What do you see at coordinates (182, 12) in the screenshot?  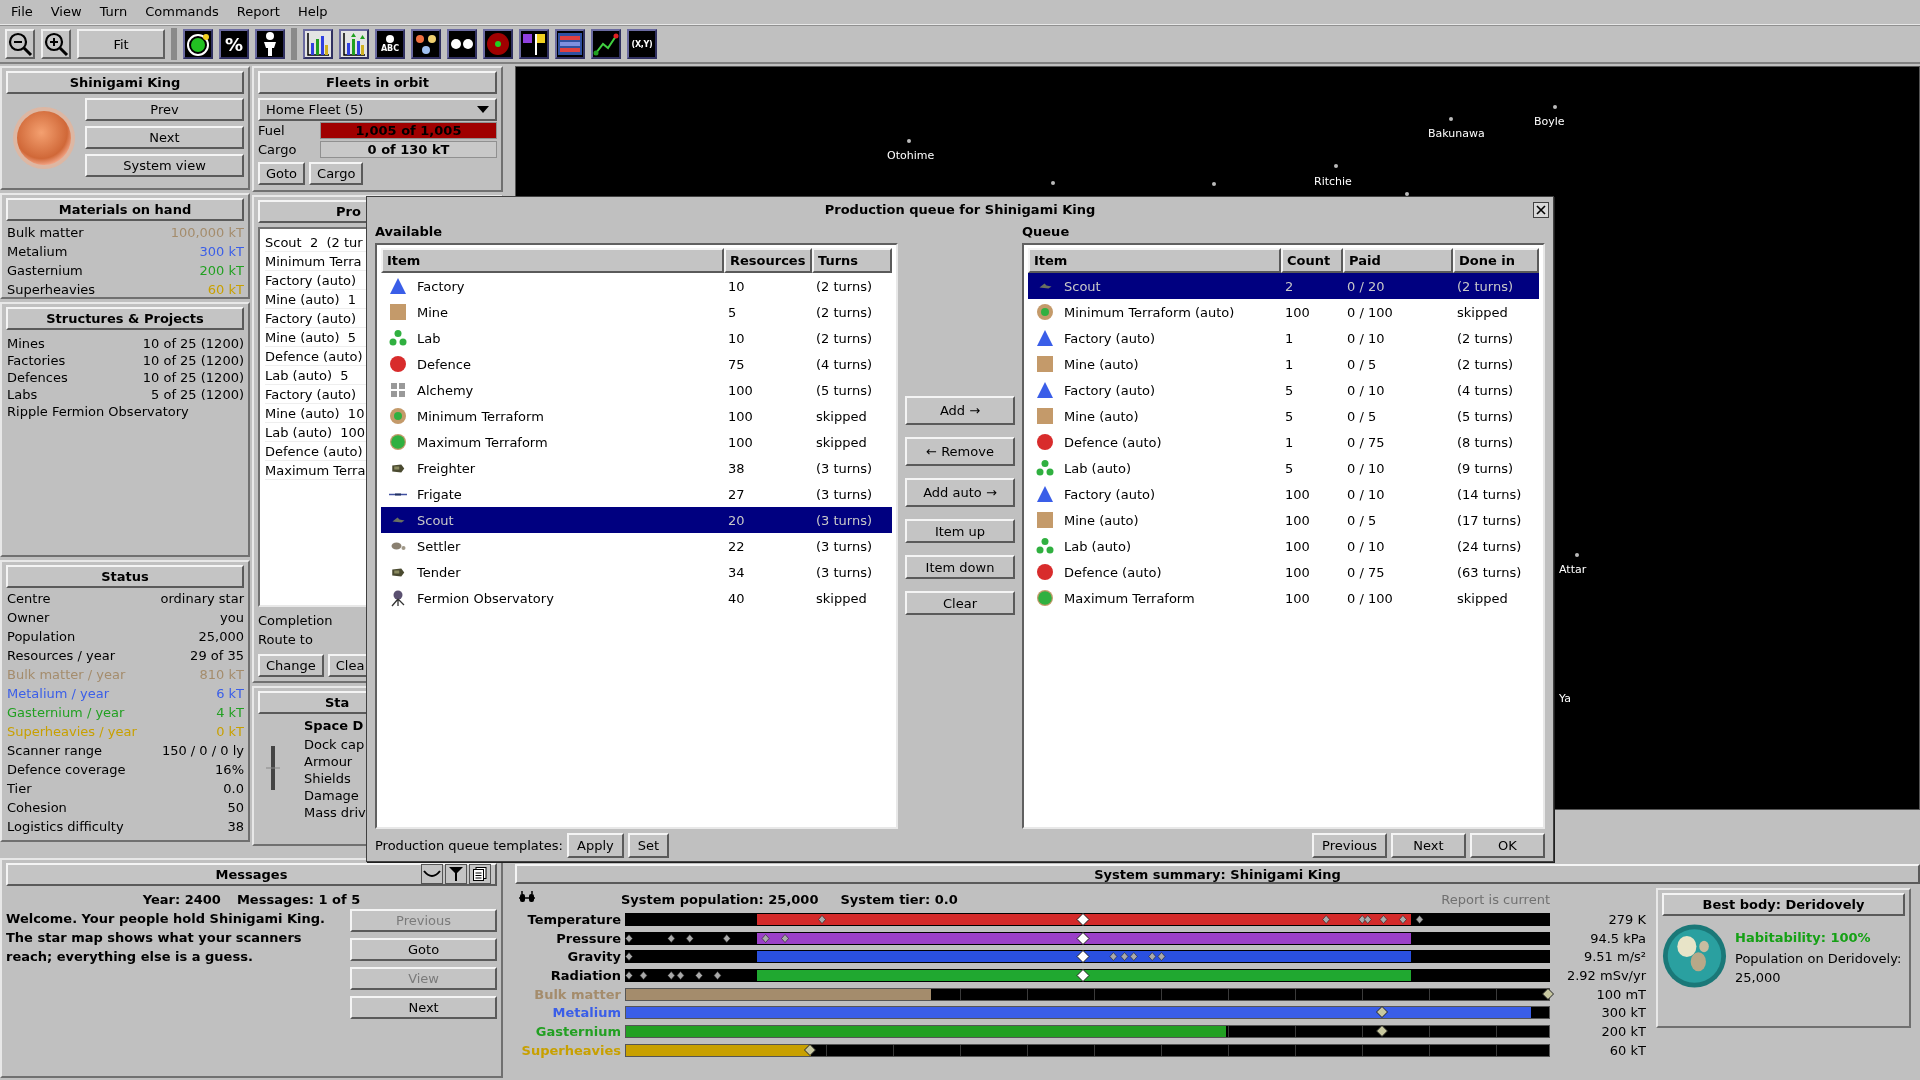 I see `menu-item: Commands` at bounding box center [182, 12].